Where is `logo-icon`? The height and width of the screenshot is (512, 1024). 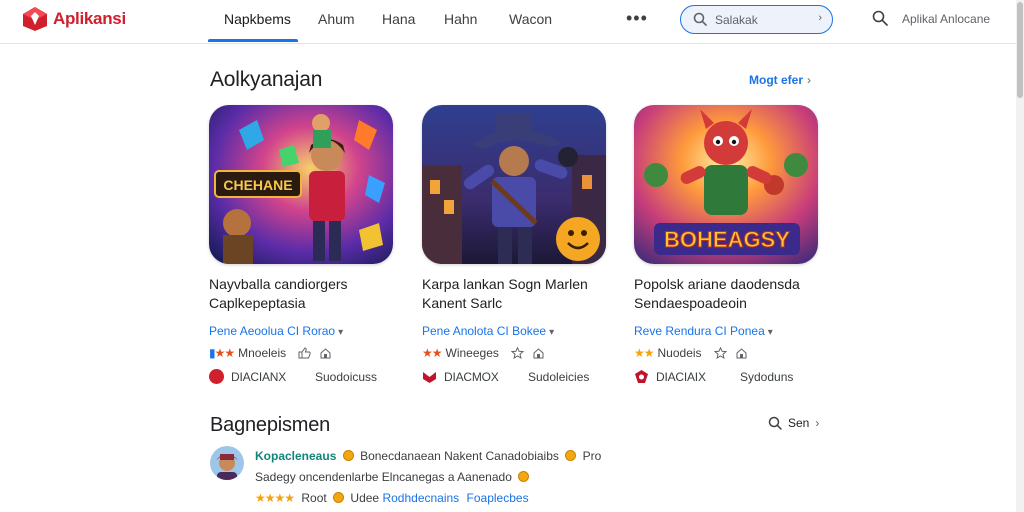 logo-icon is located at coordinates (35, 19).